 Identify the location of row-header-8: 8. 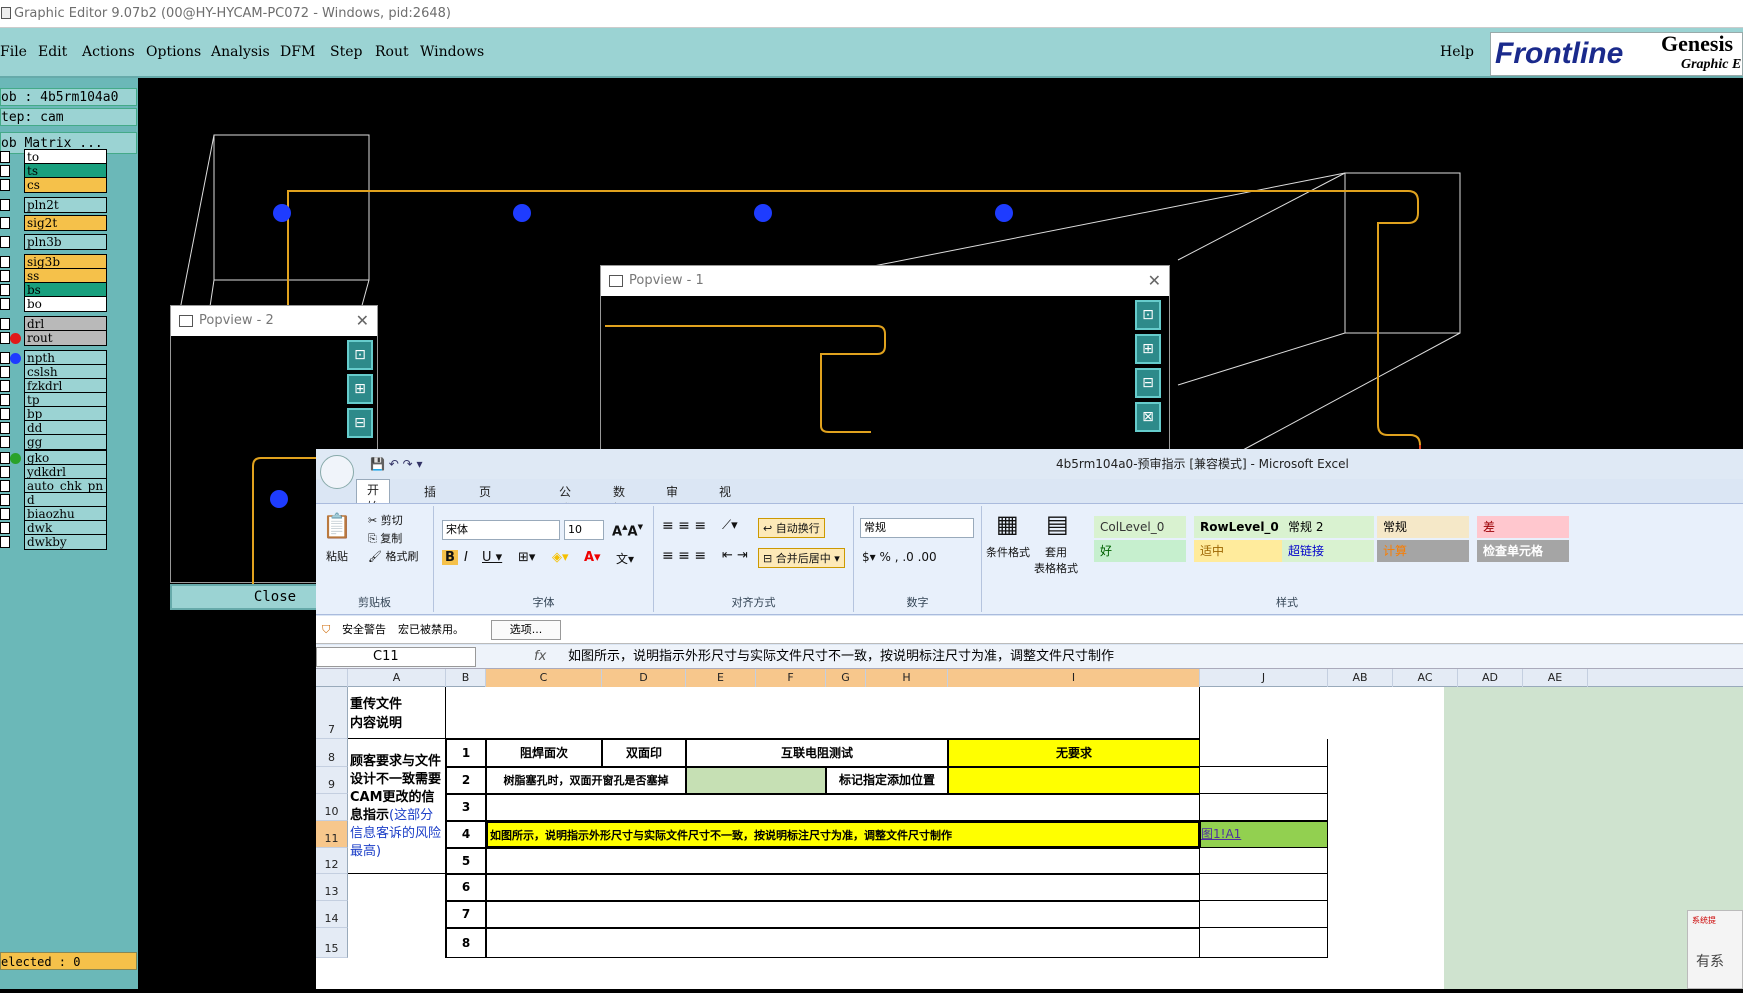
(332, 753).